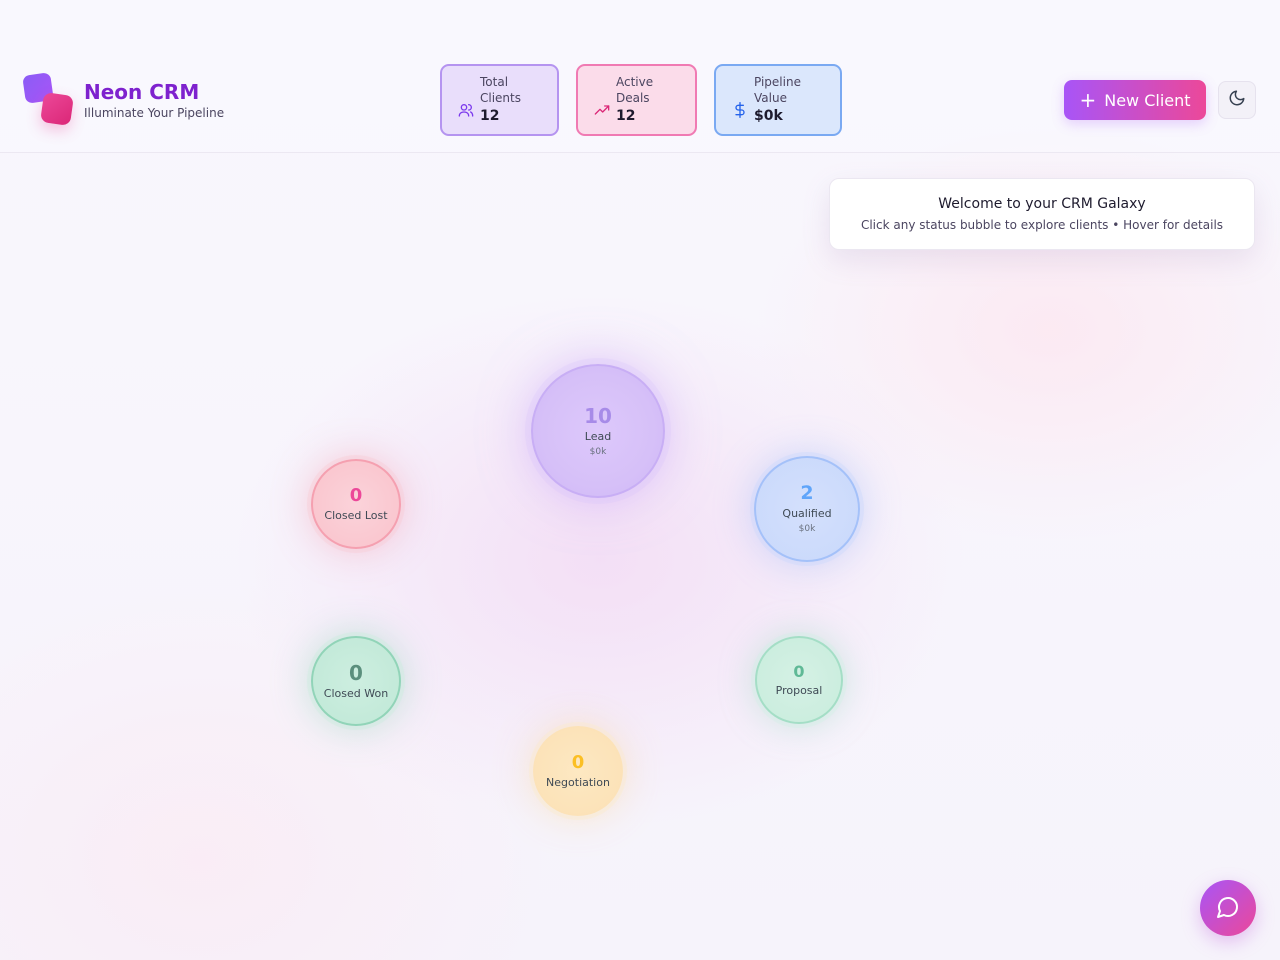 The width and height of the screenshot is (1280, 960). I want to click on brand: Neon CRM Illuminate Your Pipeline, so click(123, 100).